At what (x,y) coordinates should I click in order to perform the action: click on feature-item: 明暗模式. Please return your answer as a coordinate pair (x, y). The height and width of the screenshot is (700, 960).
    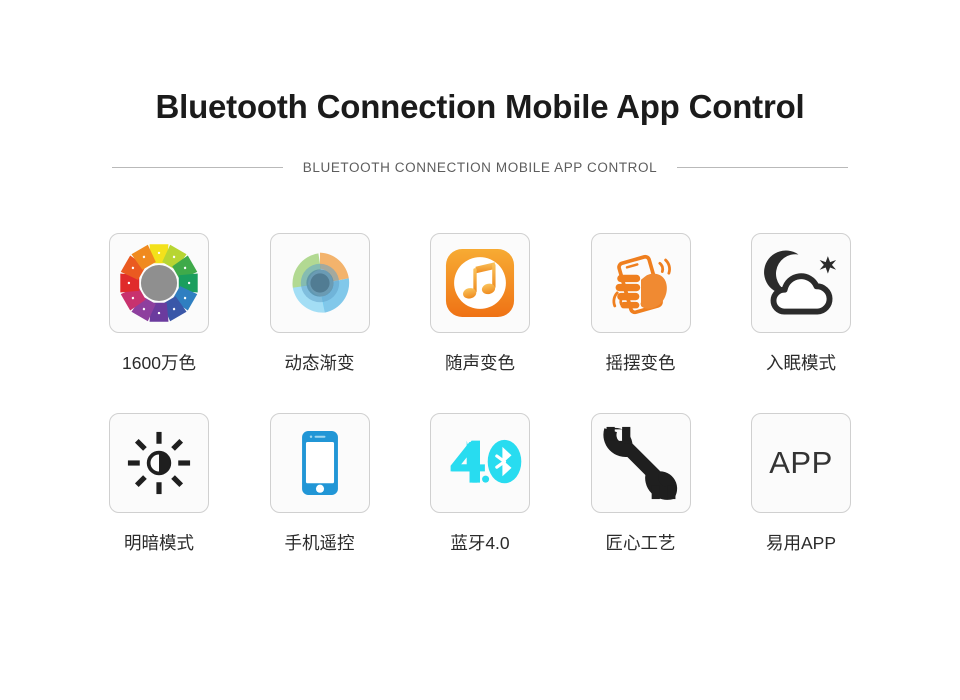
    Looking at the image, I should click on (159, 484).